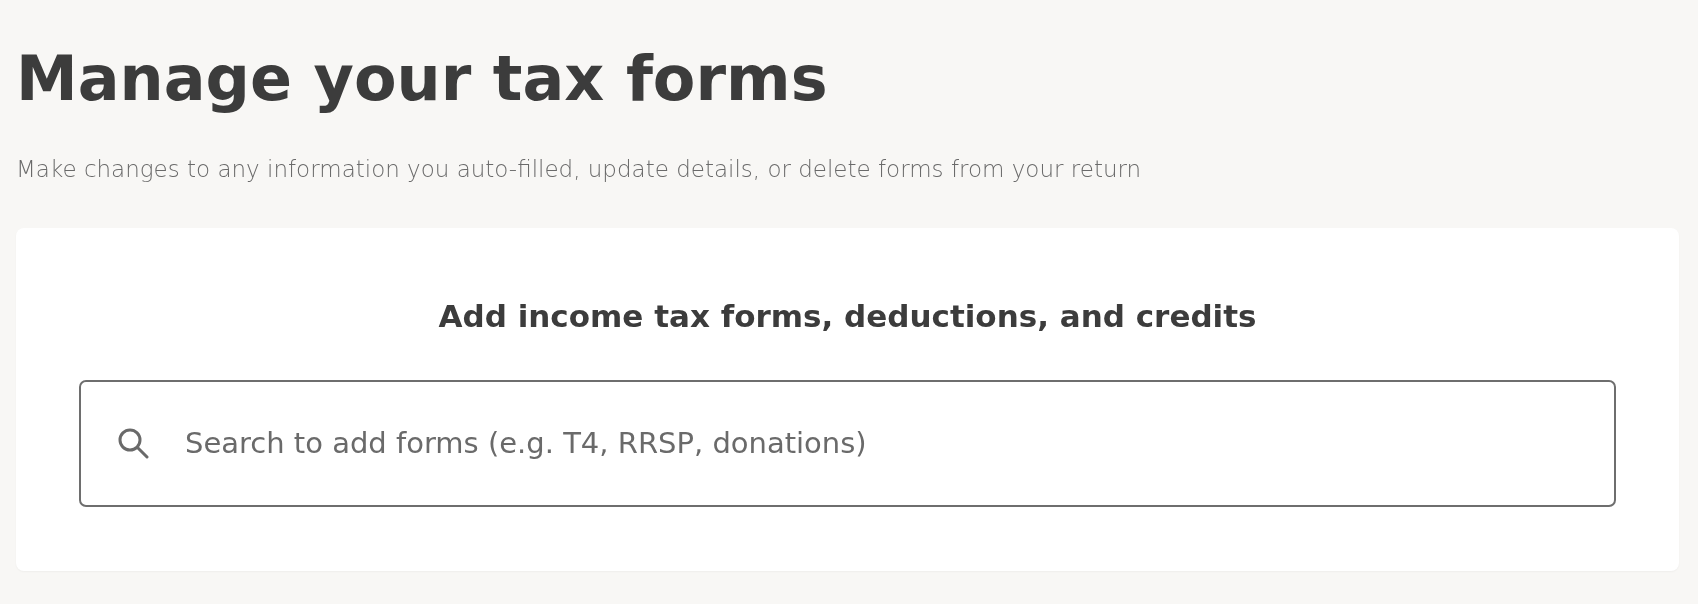  What do you see at coordinates (422, 79) in the screenshot?
I see `page-title: Manage your tax forms` at bounding box center [422, 79].